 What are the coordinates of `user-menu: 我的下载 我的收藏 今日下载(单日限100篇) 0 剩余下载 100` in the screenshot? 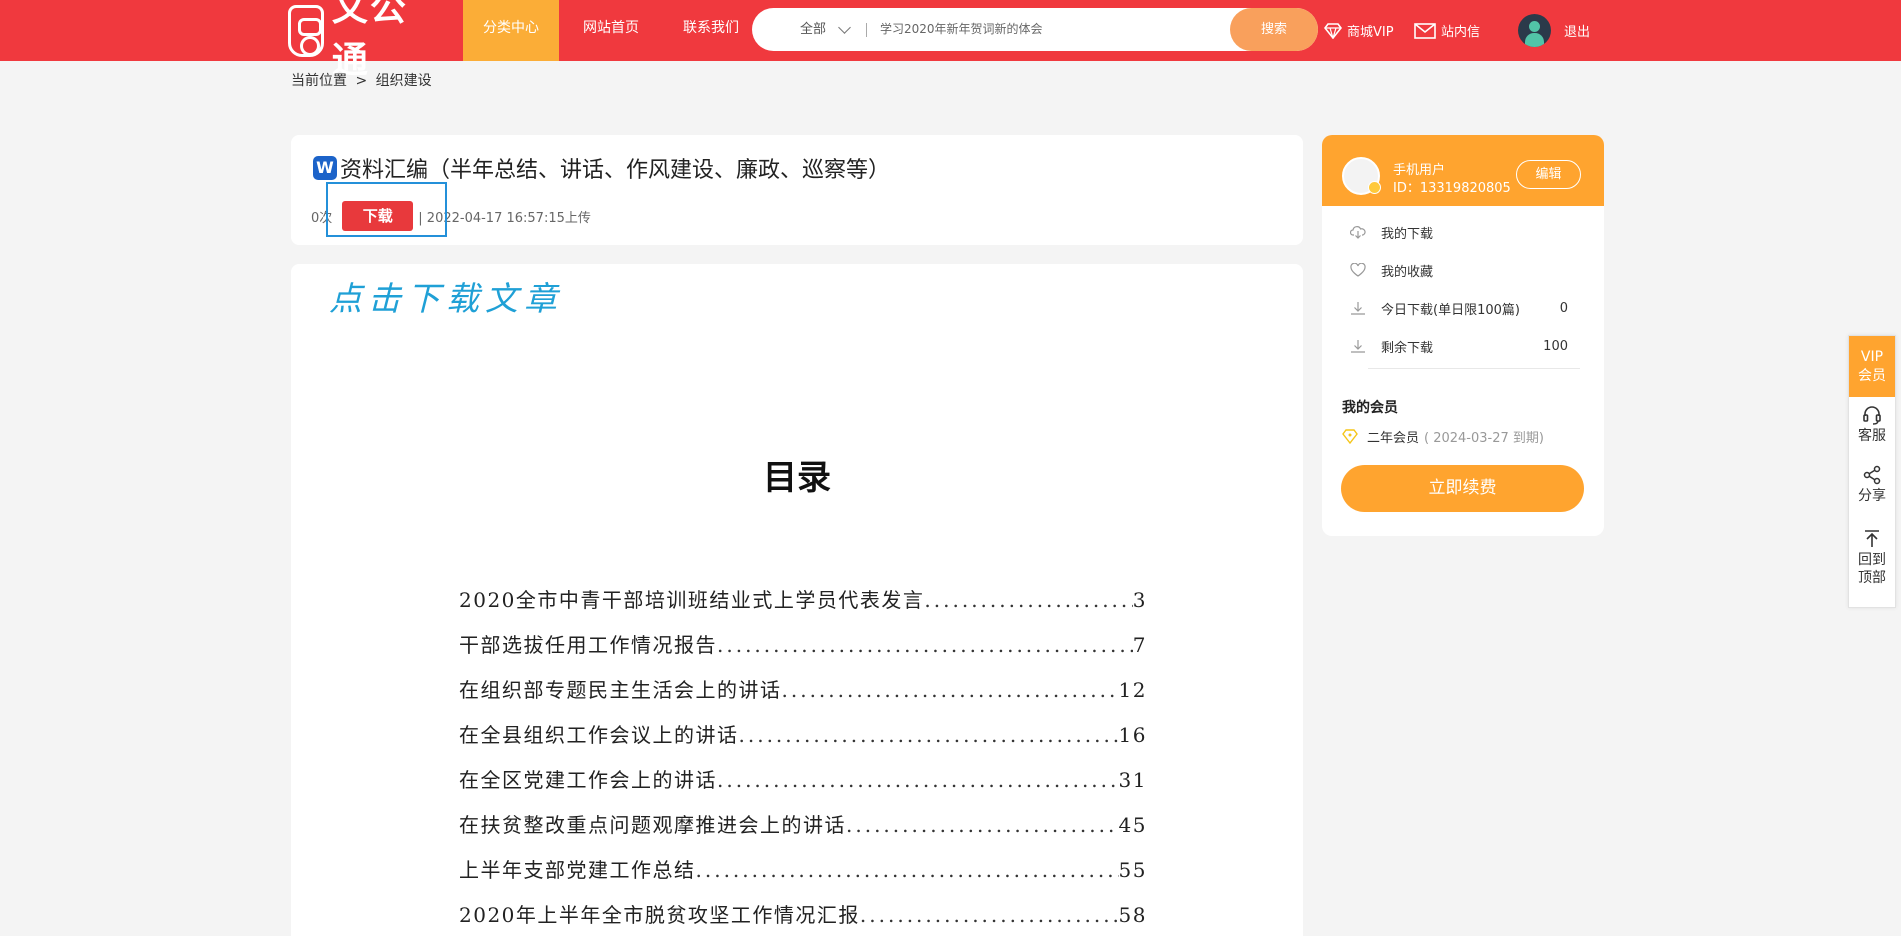 It's located at (1463, 289).